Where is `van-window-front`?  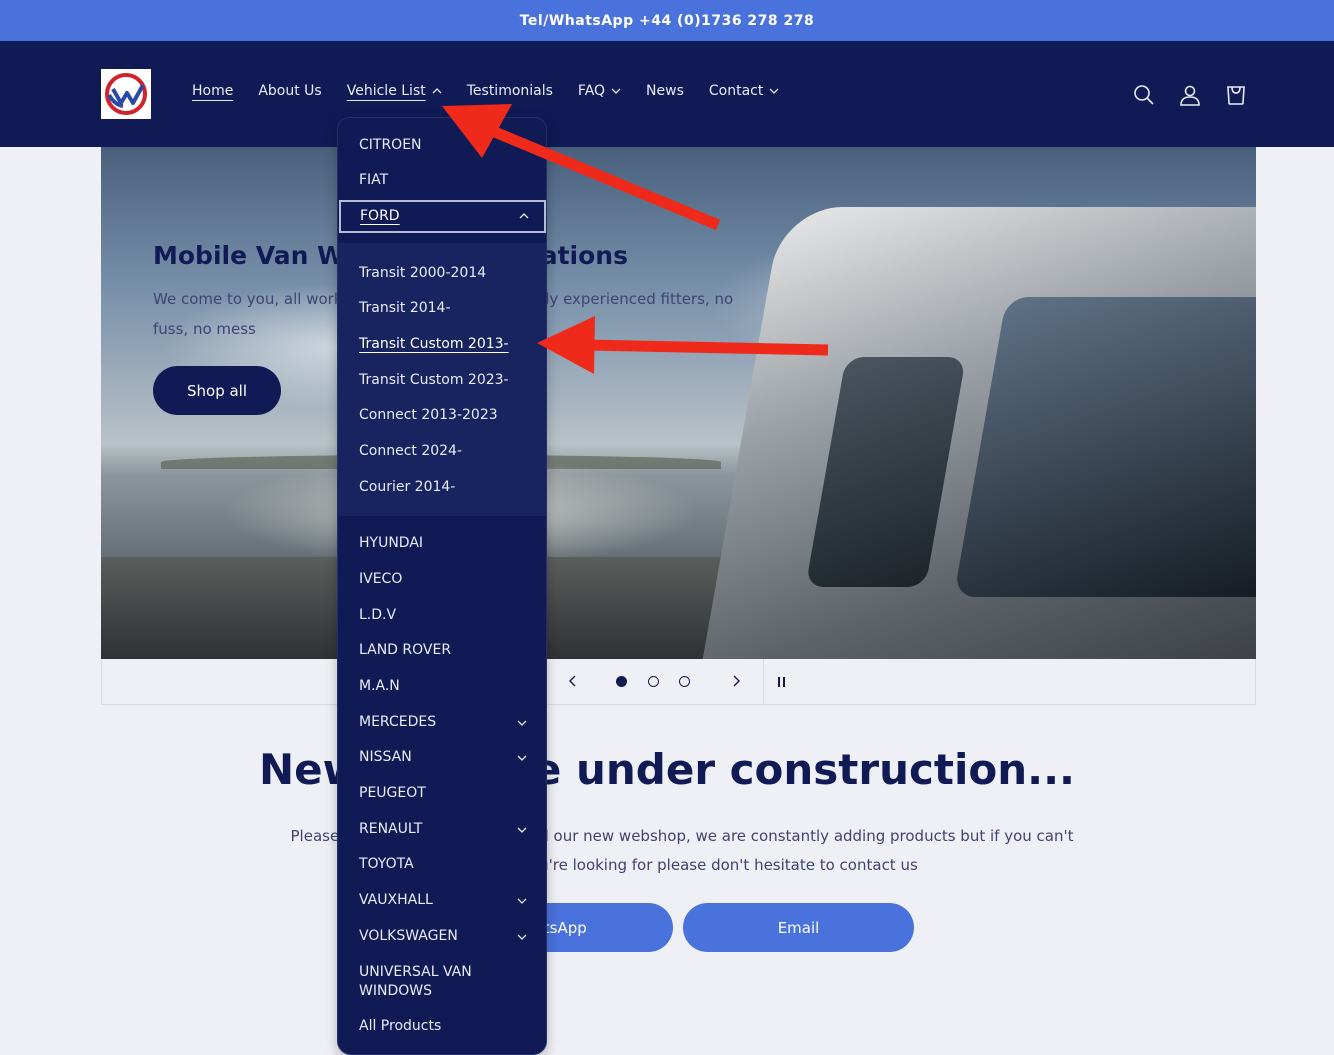
van-window-front is located at coordinates (885, 472).